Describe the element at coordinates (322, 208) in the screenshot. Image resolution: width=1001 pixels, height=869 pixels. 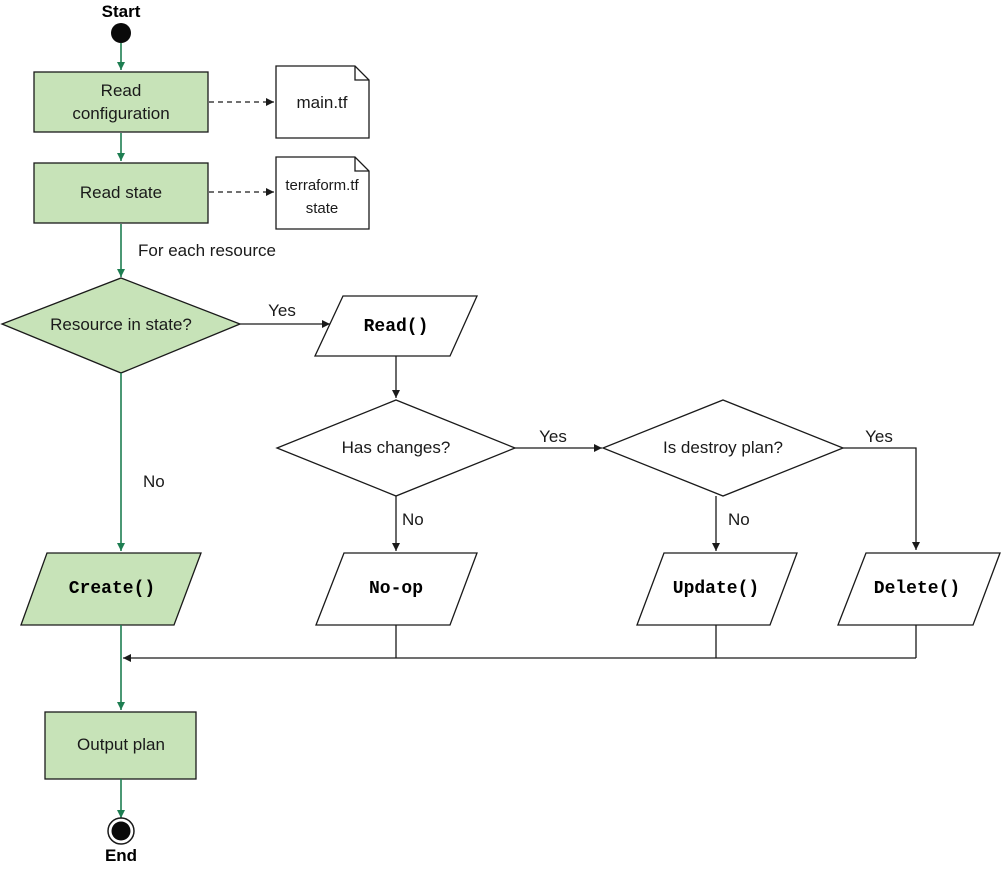
I see `tfstate-label-2: state` at that location.